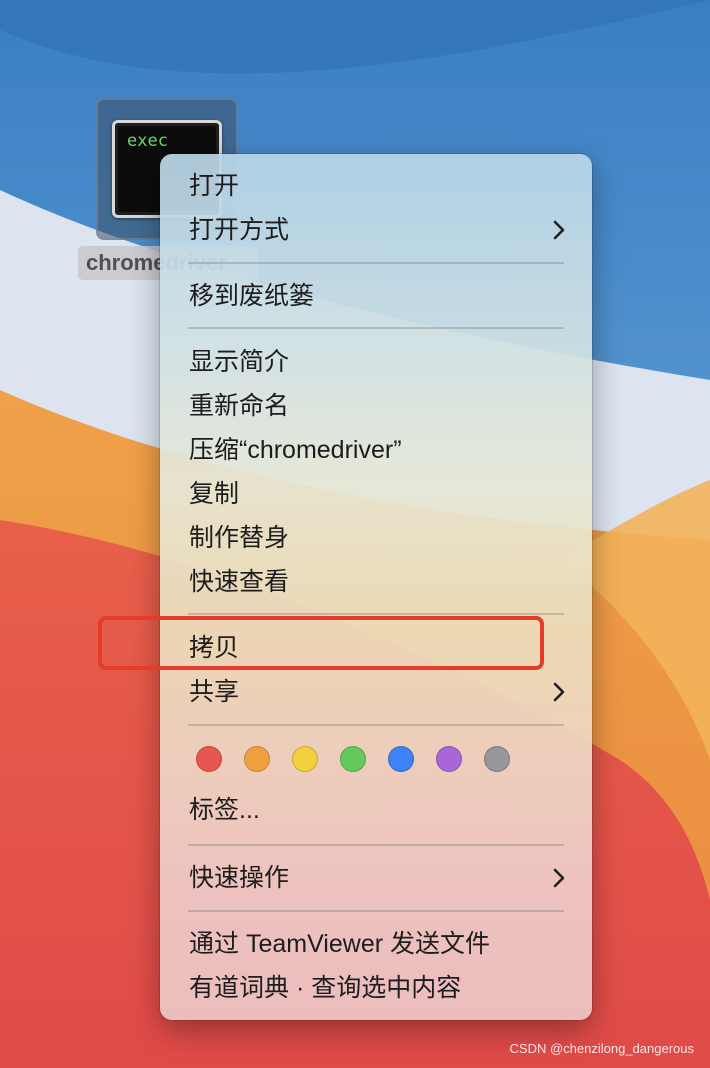  I want to click on watermark: CSDN @chenzilong_dangerous, so click(601, 1048).